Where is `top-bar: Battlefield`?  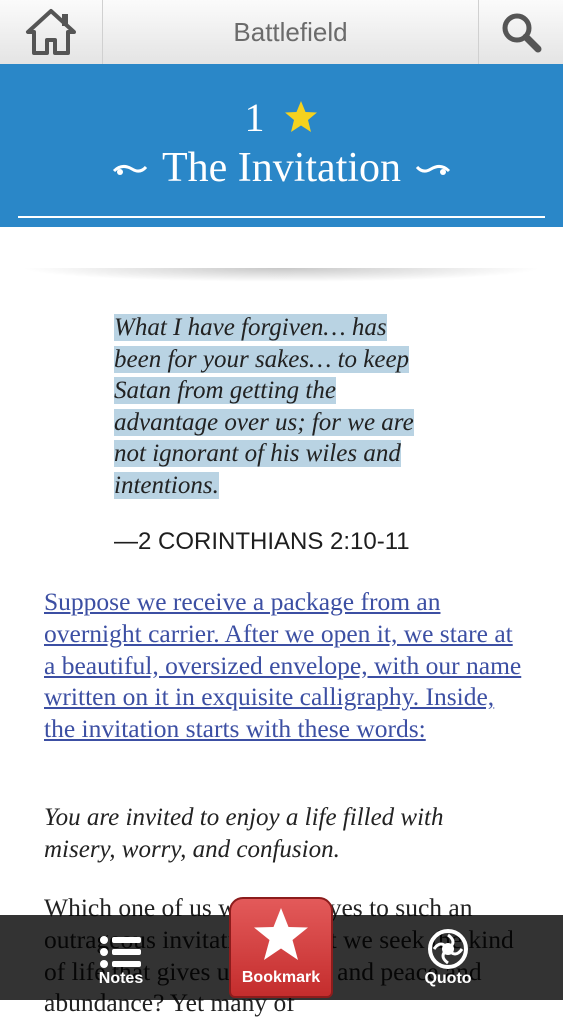
top-bar: Battlefield is located at coordinates (281, 32).